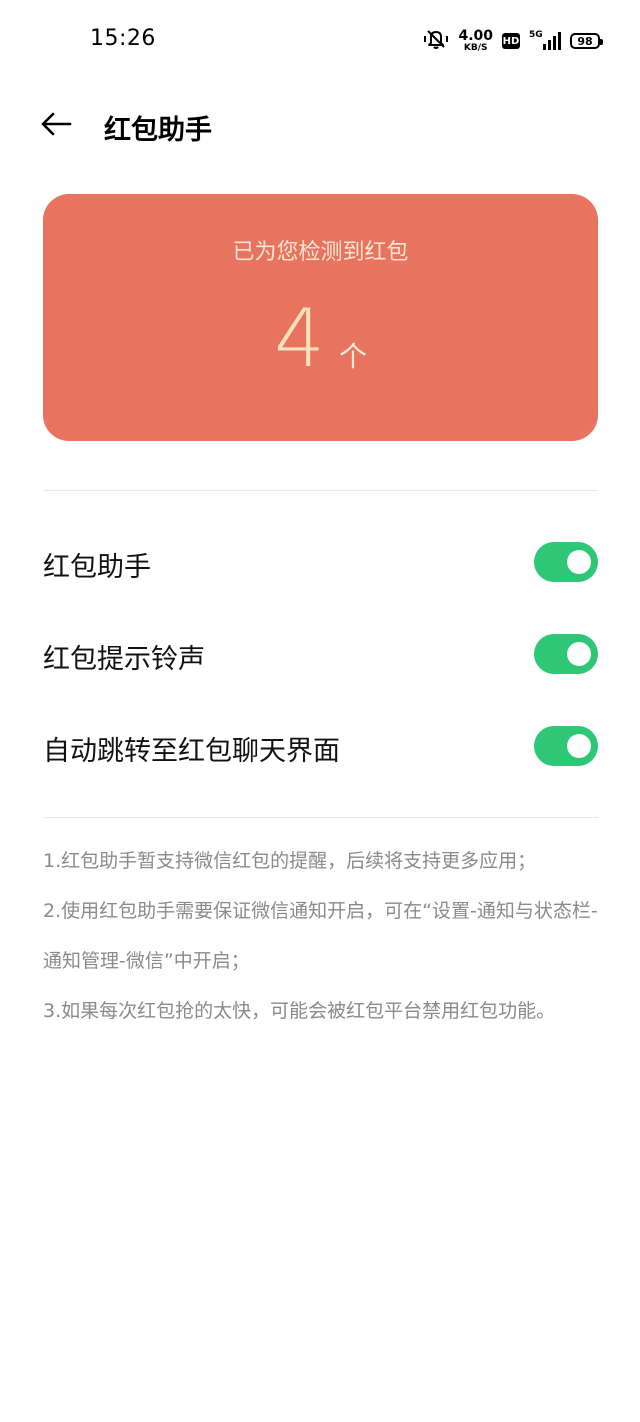 This screenshot has height=1422, width=640. I want to click on red-packet-count: 4, so click(299, 338).